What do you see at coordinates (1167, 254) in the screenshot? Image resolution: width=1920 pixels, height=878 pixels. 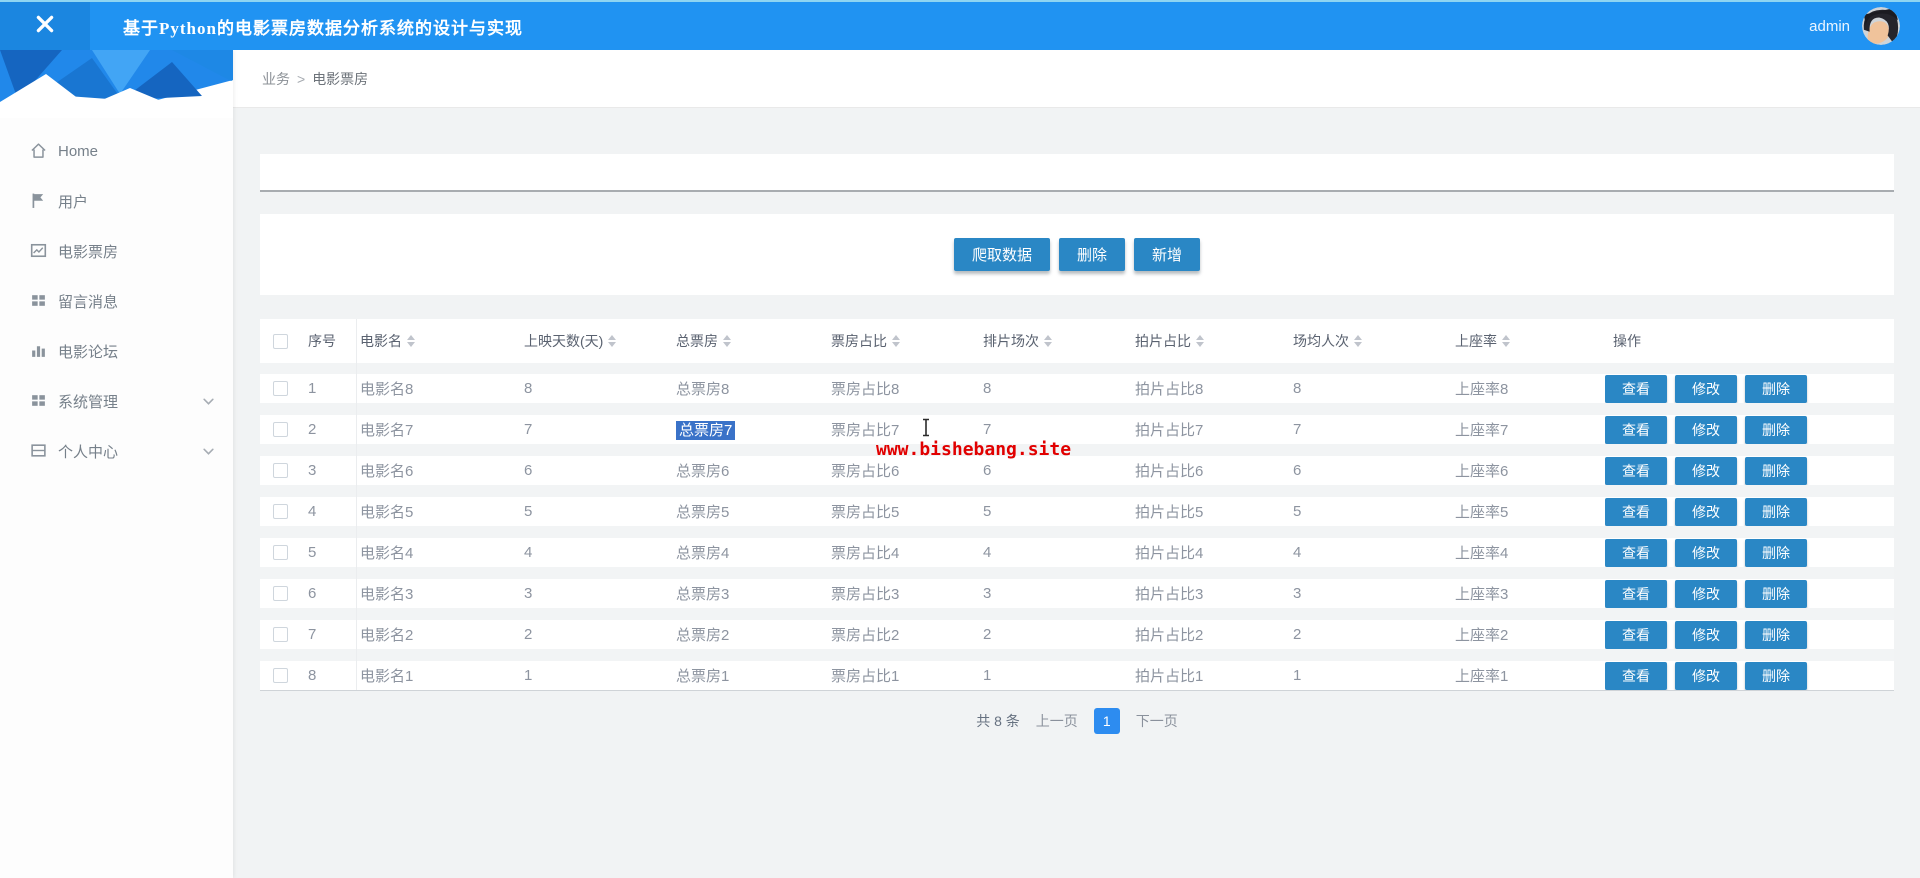 I see `add-button: 新增` at bounding box center [1167, 254].